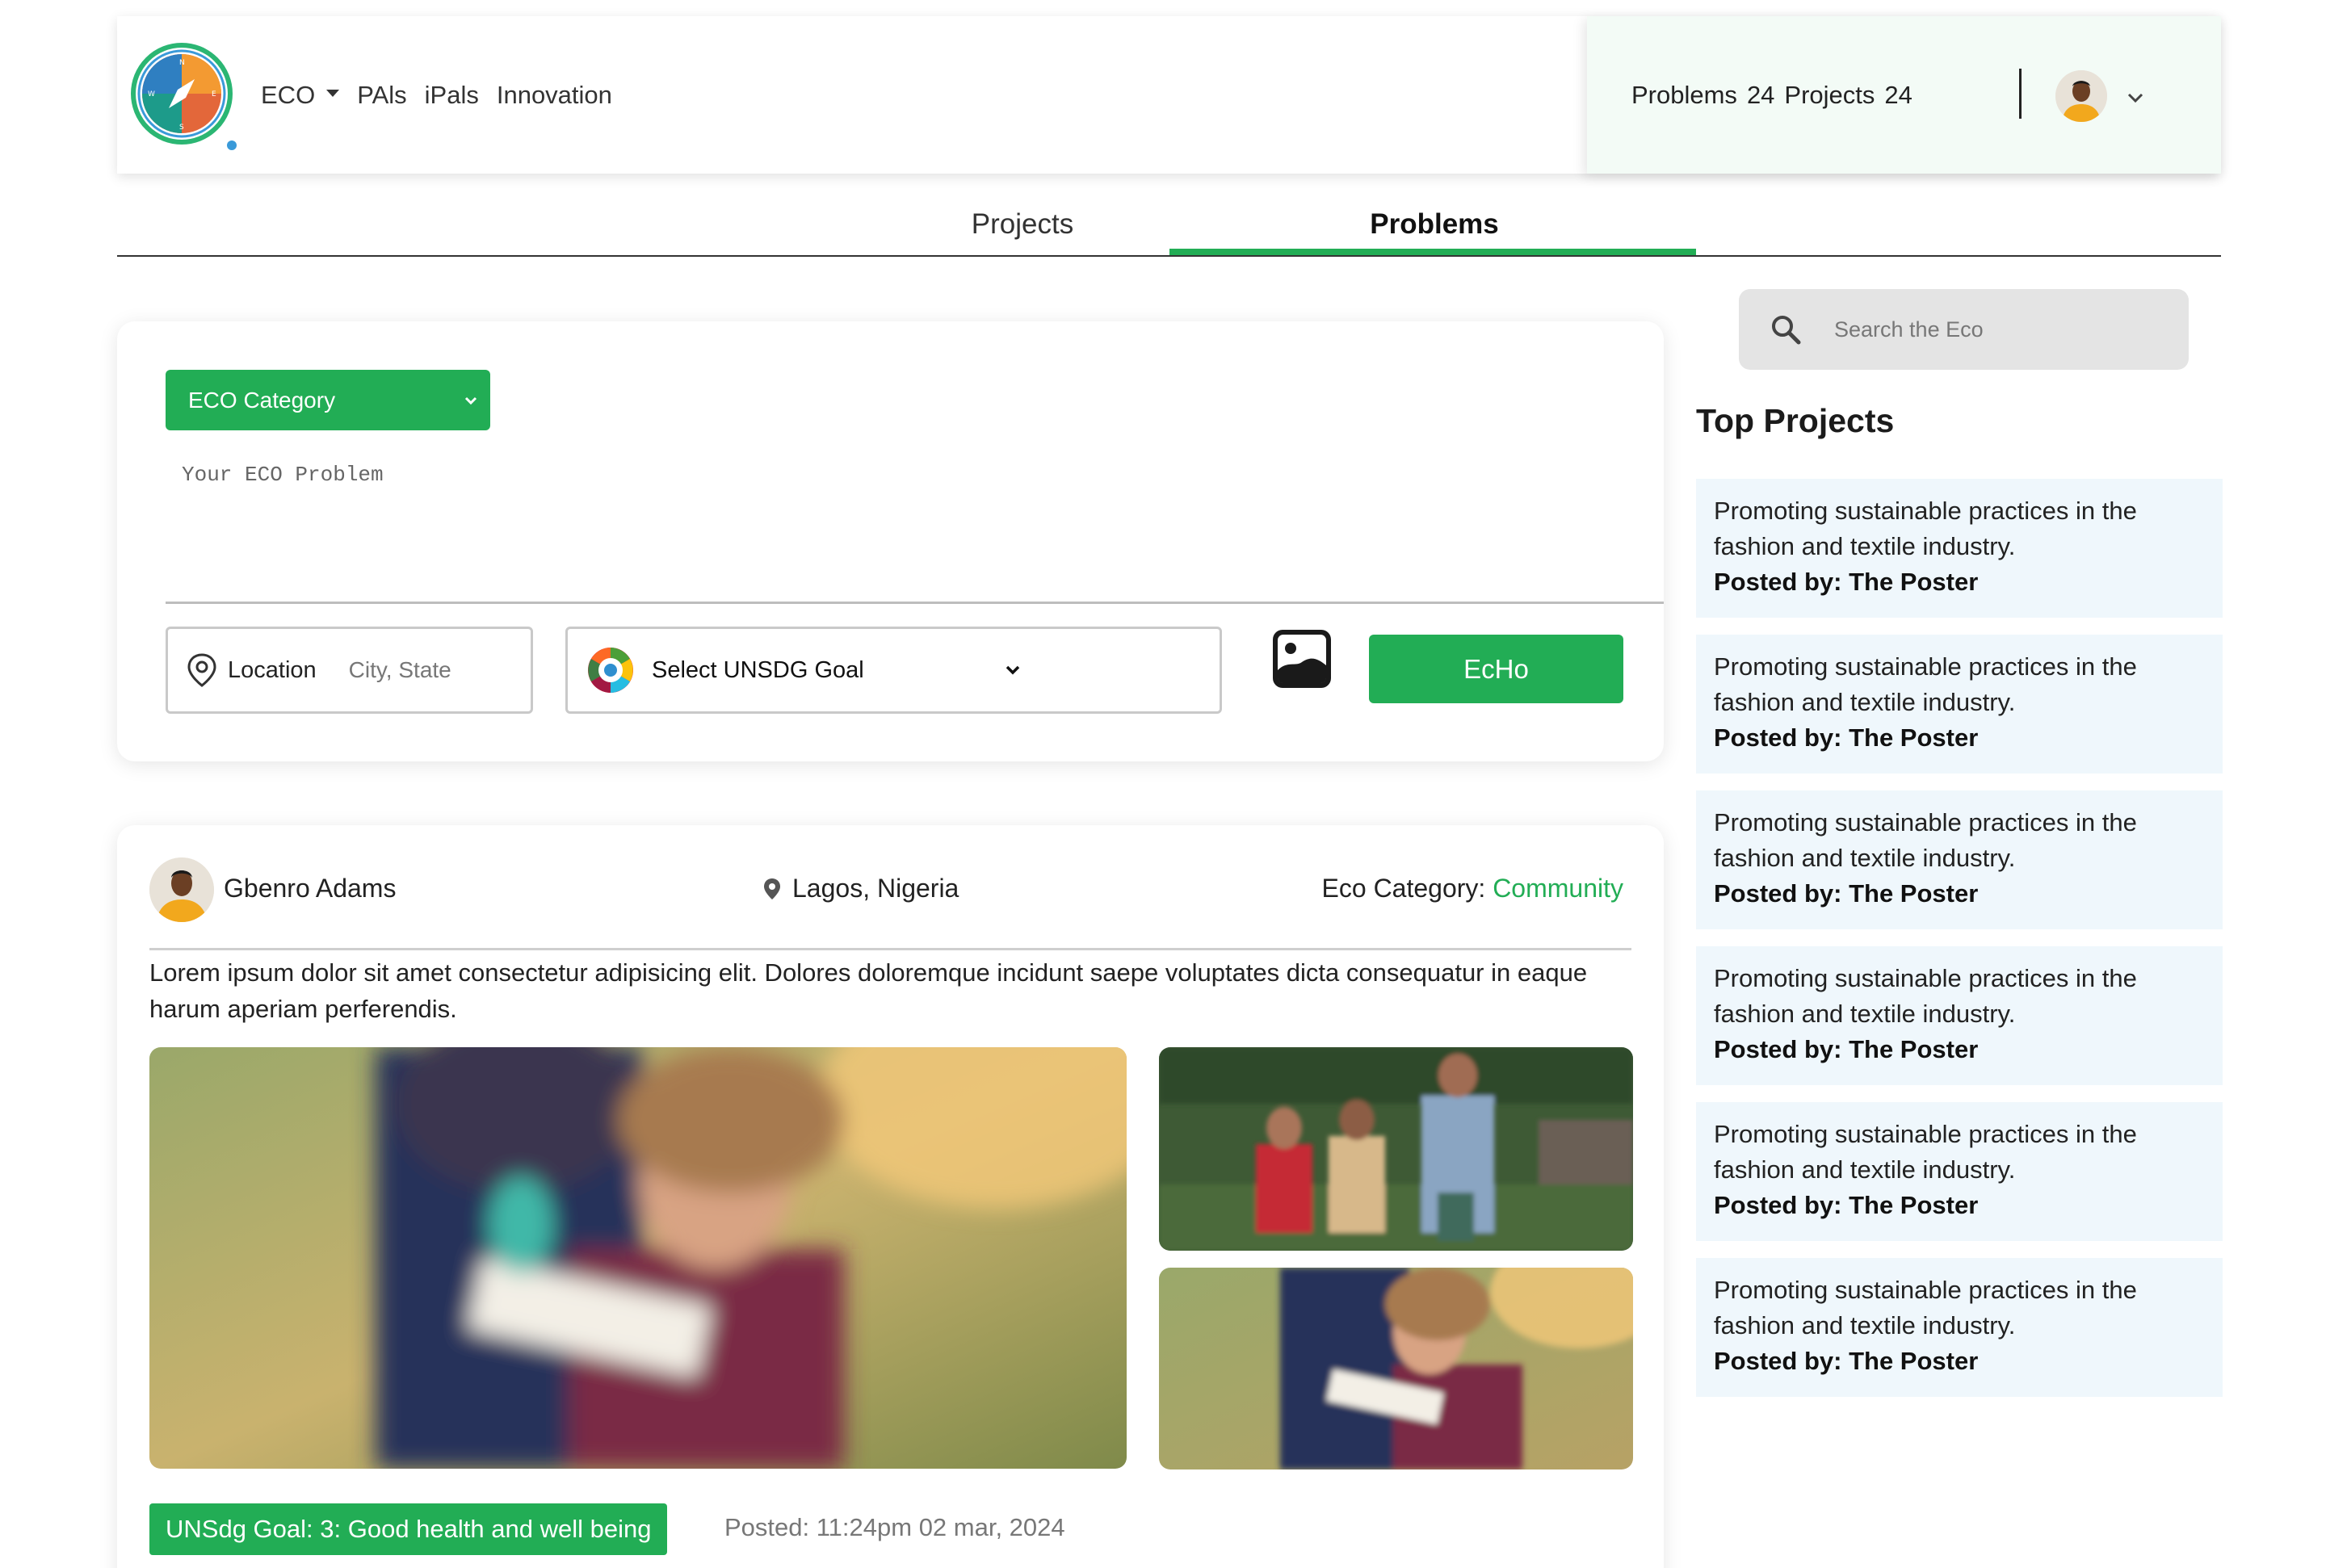 The width and height of the screenshot is (2326, 1568). Describe the element at coordinates (894, 1527) in the screenshot. I see `post-timestamp: Posted: 11:24pm 02 mar, 2024` at that location.